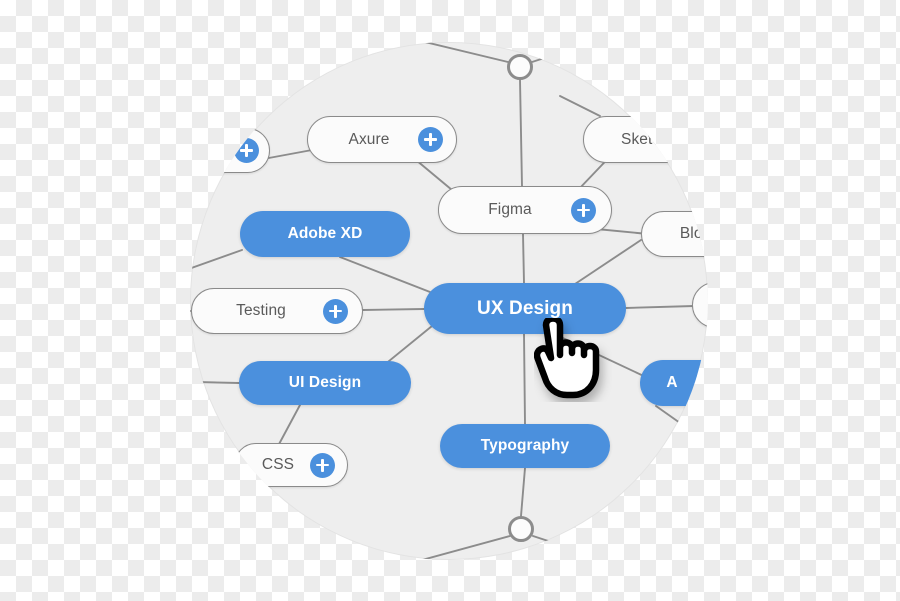  Describe the element at coordinates (524, 379) in the screenshot. I see `edge-ux-typography` at that location.